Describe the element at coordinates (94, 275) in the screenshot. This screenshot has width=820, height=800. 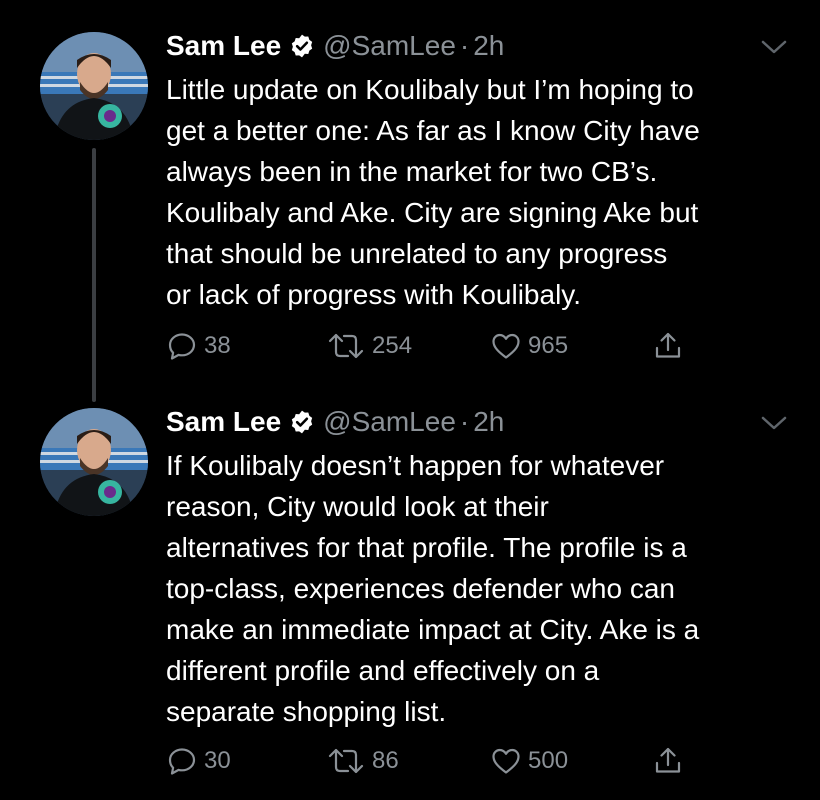
I see `thread-line` at that location.